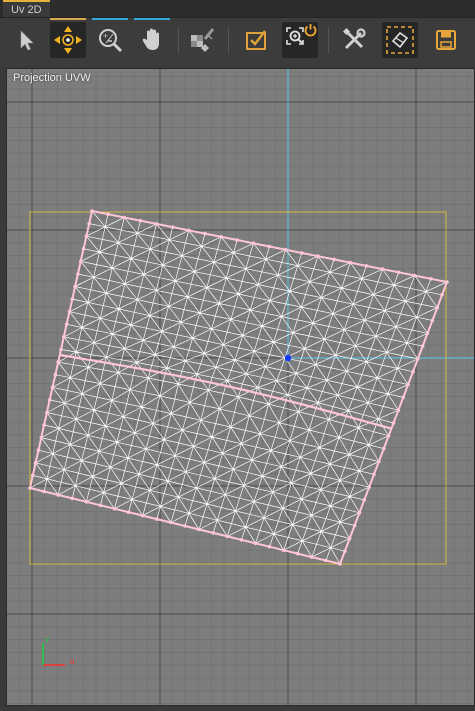 Image resolution: width=475 pixels, height=711 pixels. I want to click on select-tool-button, so click(26, 40).